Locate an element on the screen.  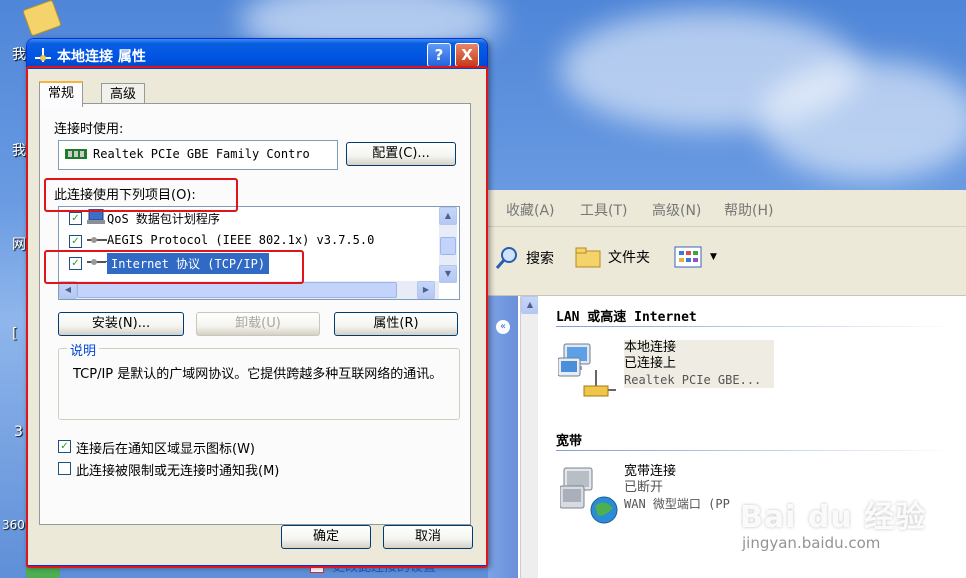
folders-label: 文件夹 is located at coordinates (629, 258).